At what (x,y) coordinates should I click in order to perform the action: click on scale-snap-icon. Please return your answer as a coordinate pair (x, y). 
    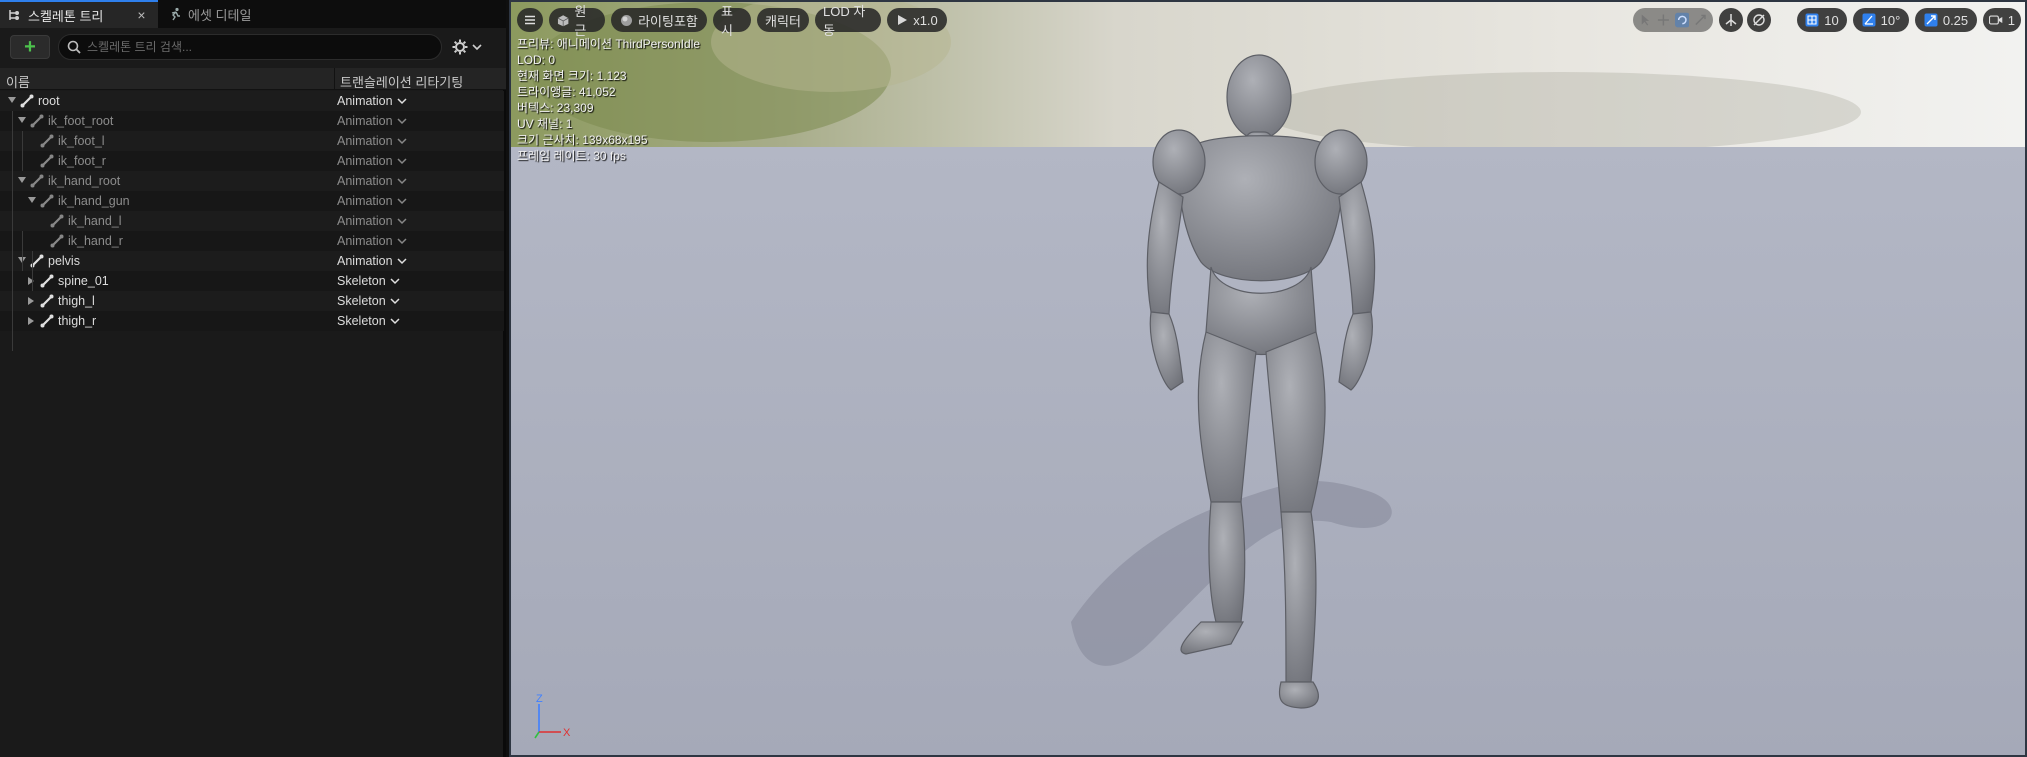
    Looking at the image, I should click on (1931, 20).